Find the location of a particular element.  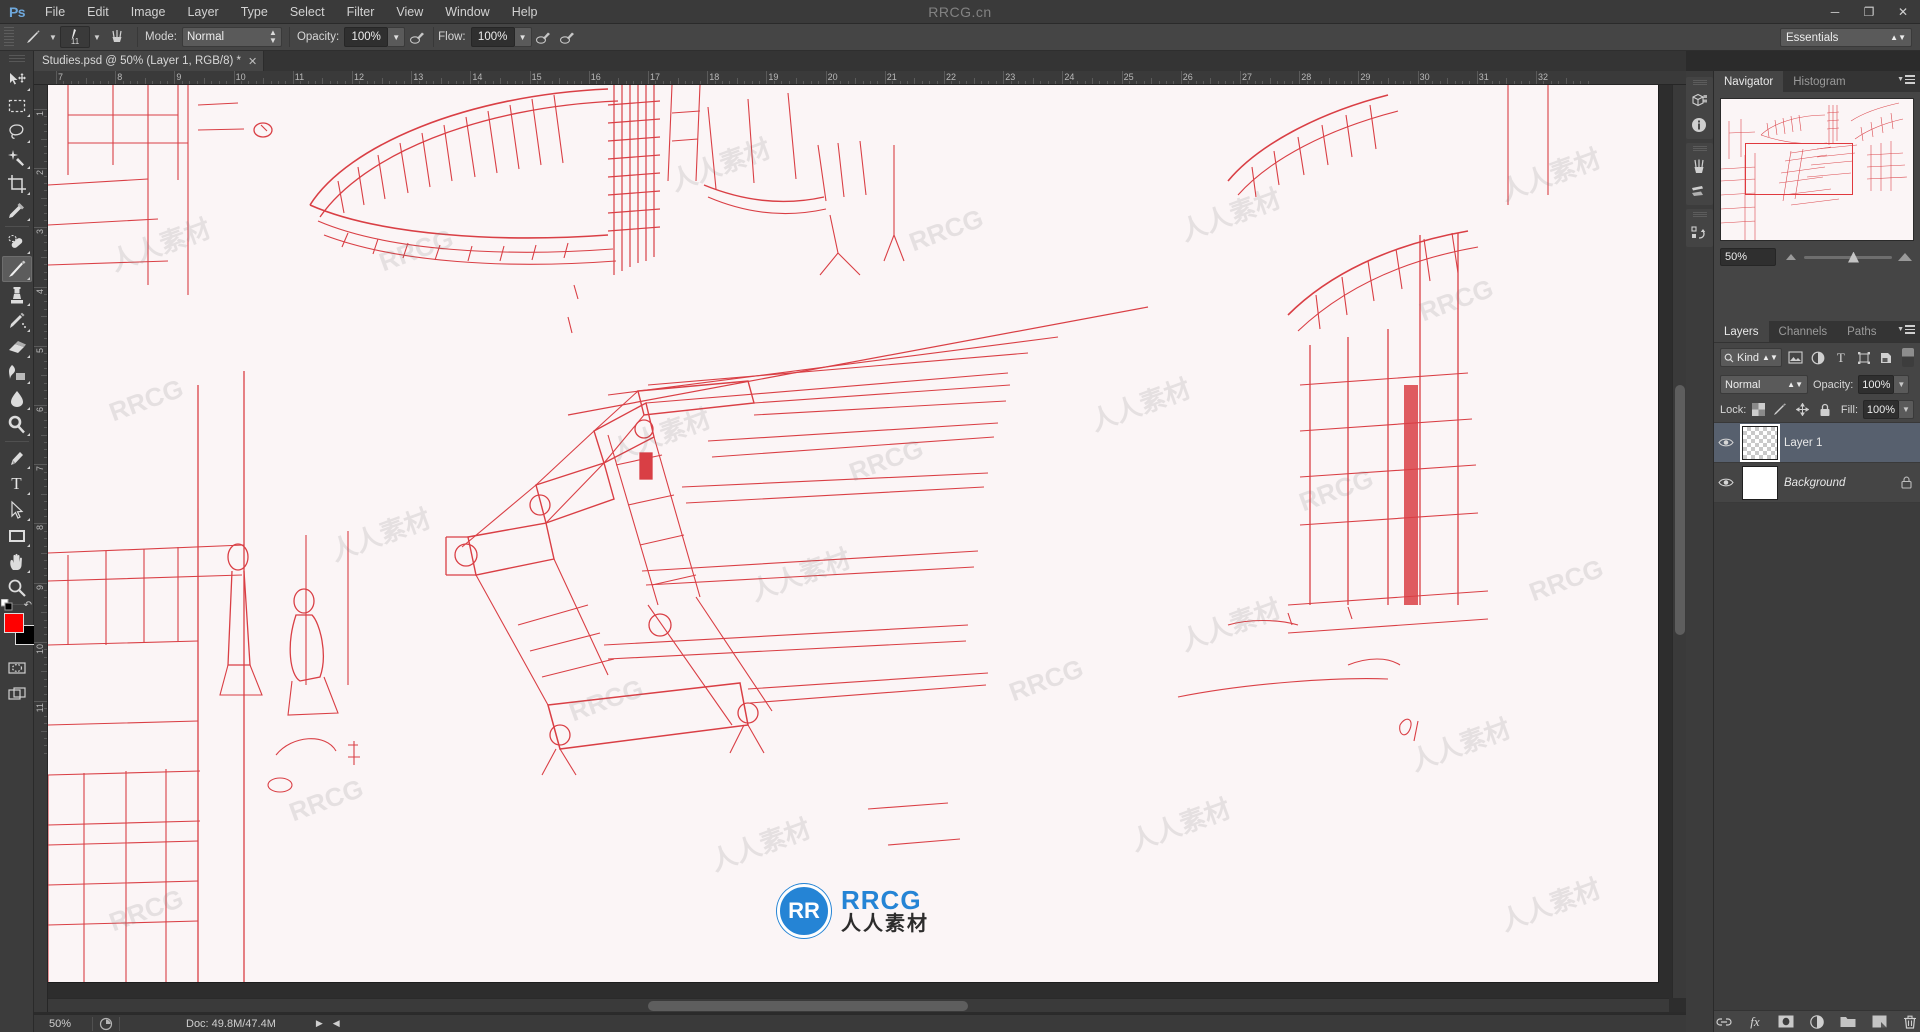

default-colors-icon is located at coordinates (7, 605).